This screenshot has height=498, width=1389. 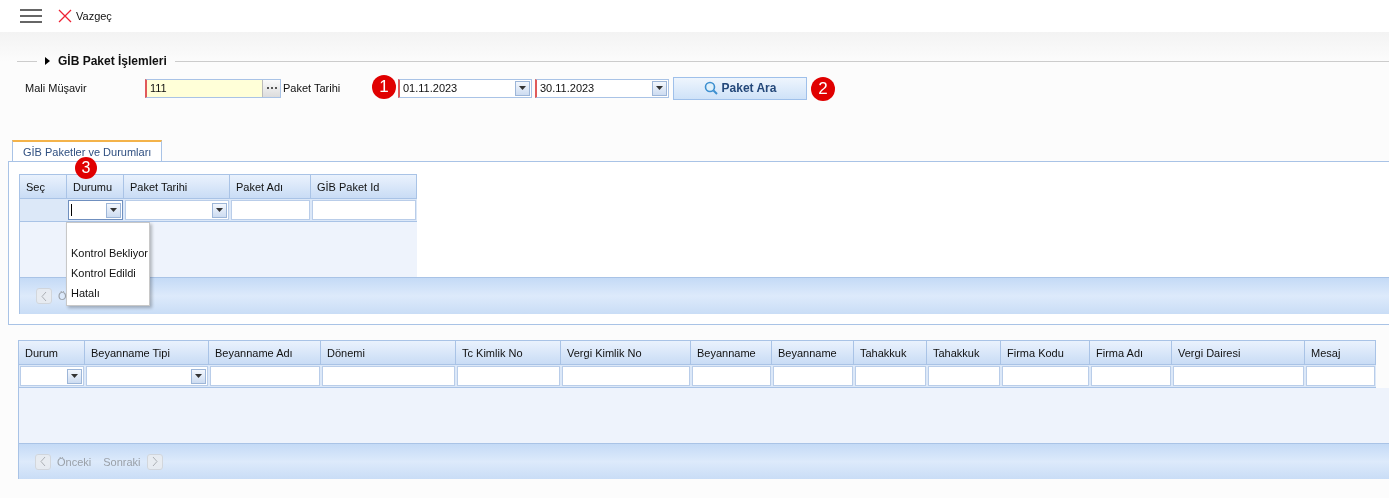 I want to click on search-button: Paket Ara, so click(x=740, y=88).